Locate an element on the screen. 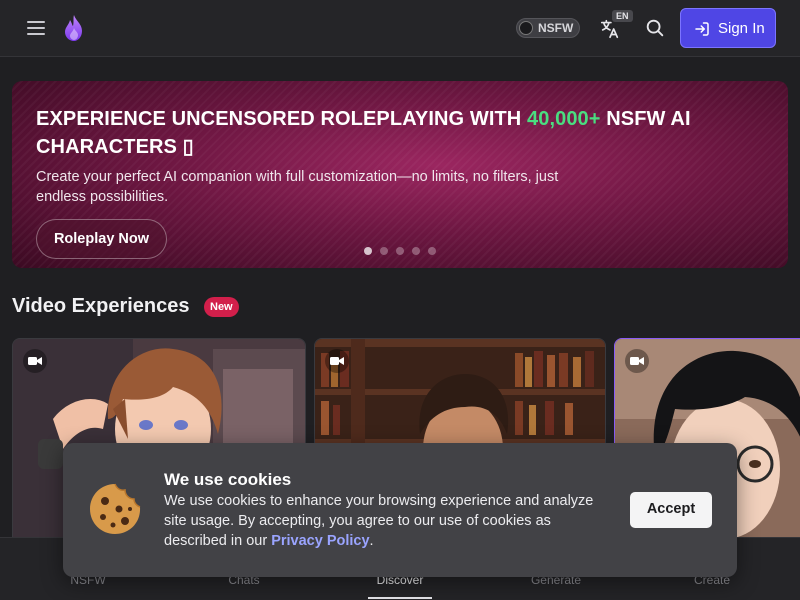 The width and height of the screenshot is (800, 600). nsfw-toggle: NSFW is located at coordinates (548, 28).